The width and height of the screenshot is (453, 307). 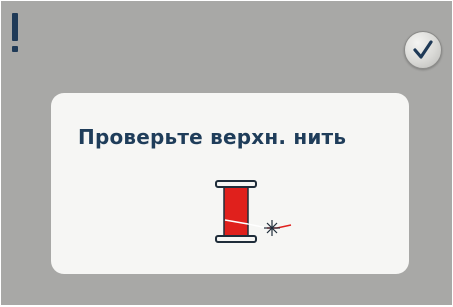 What do you see at coordinates (236, 211) in the screenshot?
I see `spool-body` at bounding box center [236, 211].